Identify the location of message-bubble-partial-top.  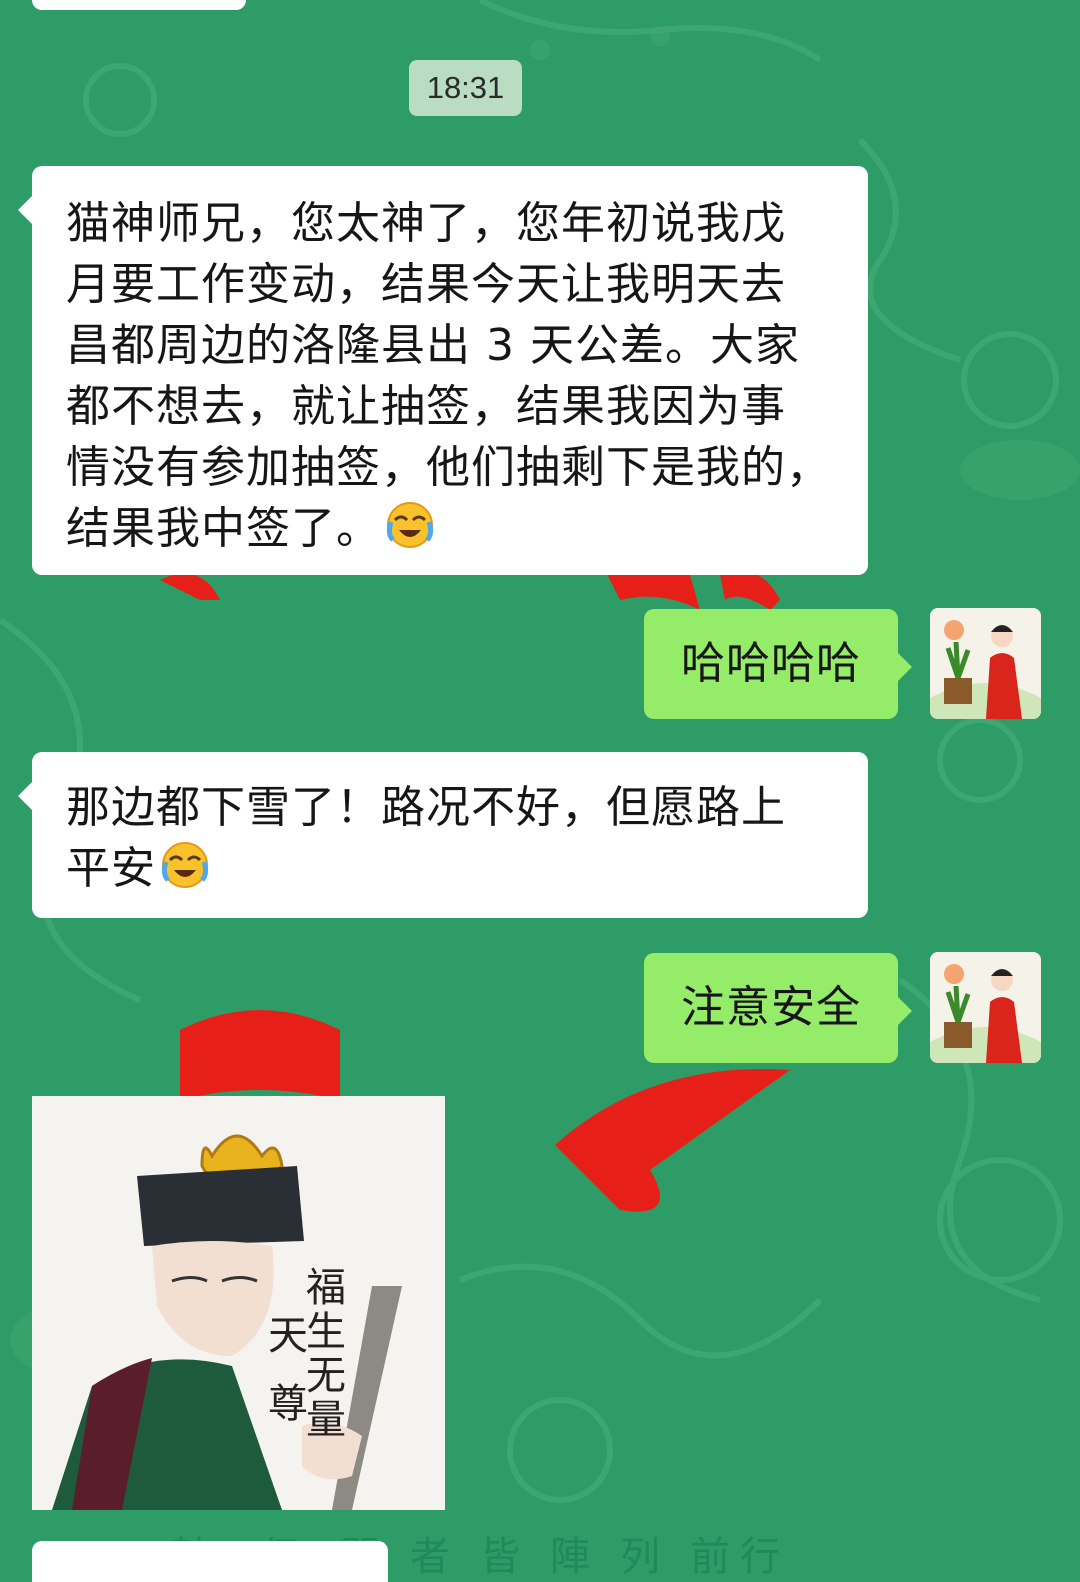
(139, 5).